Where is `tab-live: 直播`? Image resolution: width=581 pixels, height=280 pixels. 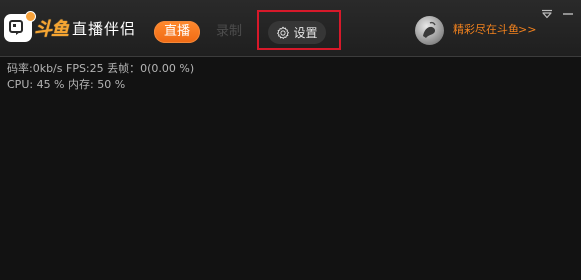
tab-live: 直播 is located at coordinates (177, 32).